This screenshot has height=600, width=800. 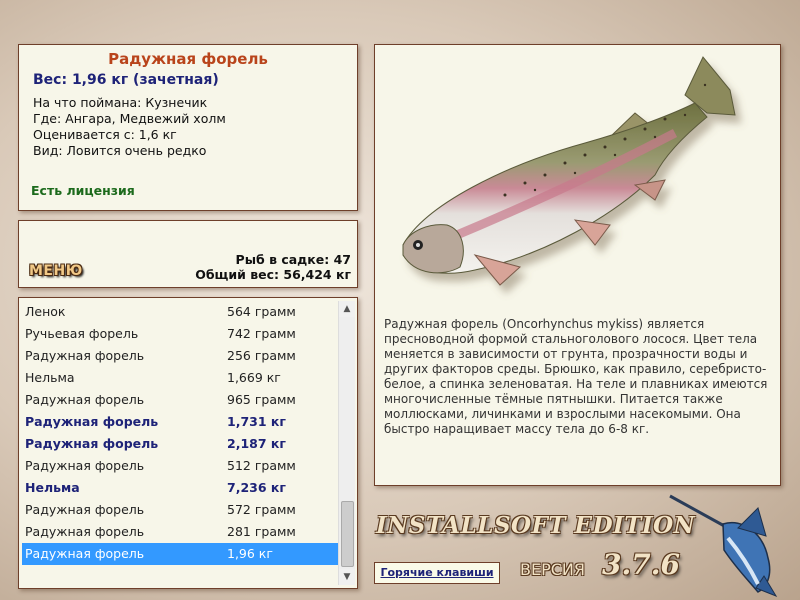 I want to click on scroll-down-button: ▼, so click(x=347, y=577).